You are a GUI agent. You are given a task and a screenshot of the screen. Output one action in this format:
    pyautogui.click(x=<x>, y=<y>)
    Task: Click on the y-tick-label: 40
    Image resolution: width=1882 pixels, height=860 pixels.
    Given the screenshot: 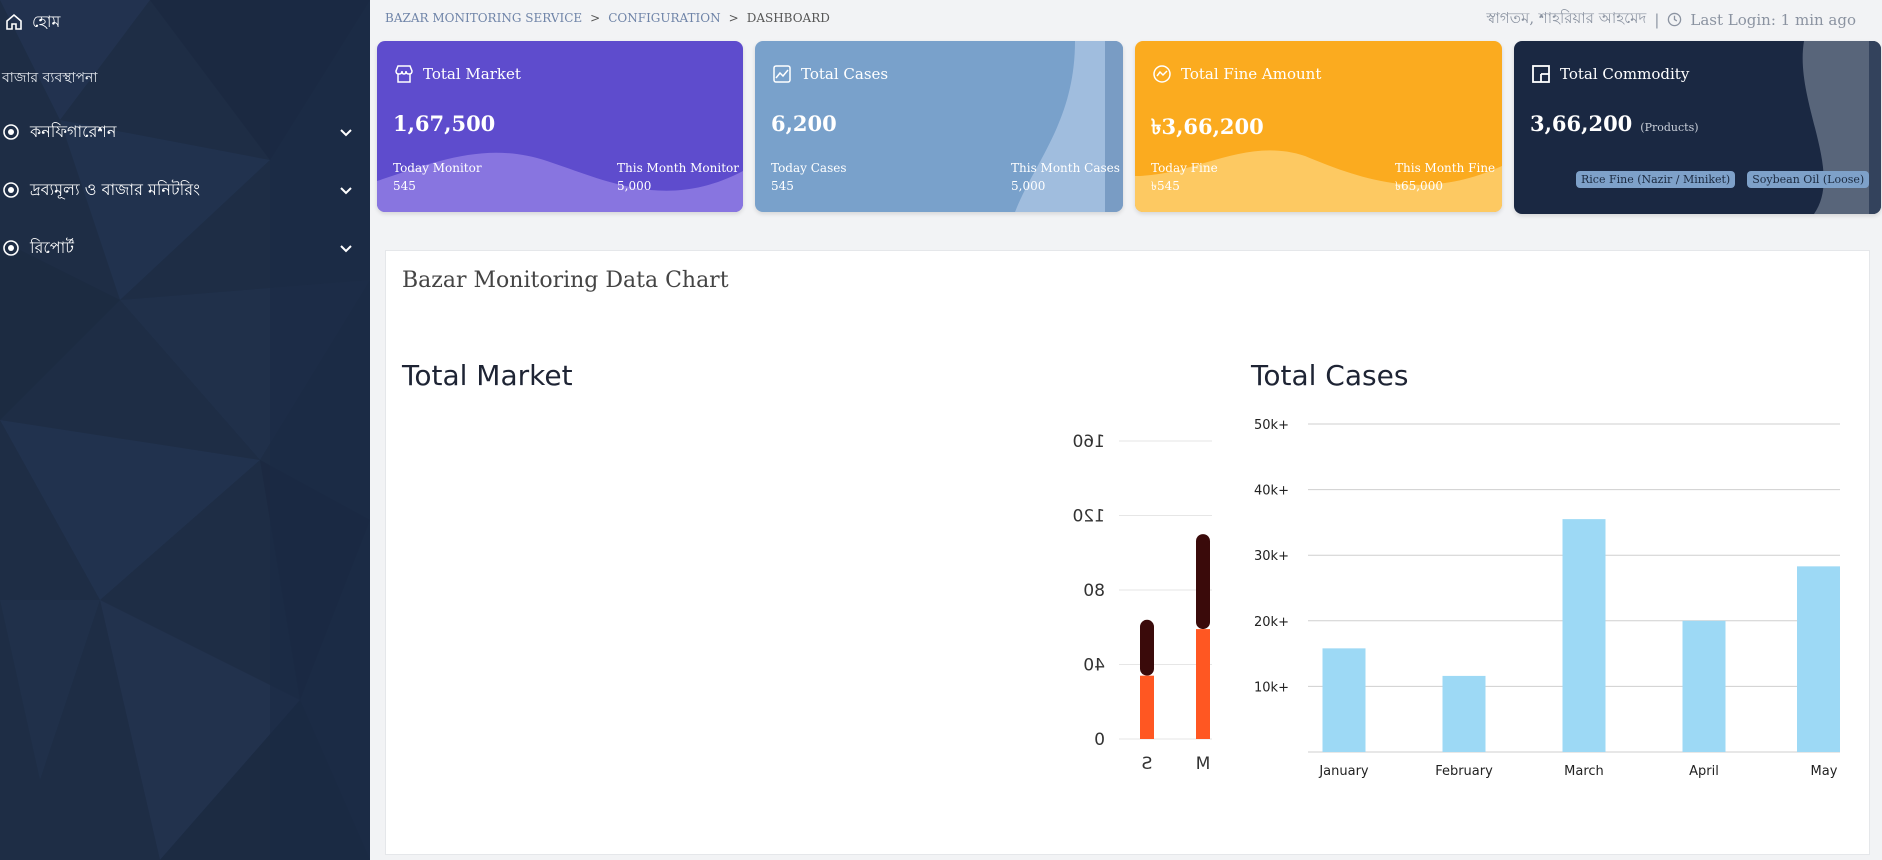 What is the action you would take?
    pyautogui.click(x=1094, y=666)
    